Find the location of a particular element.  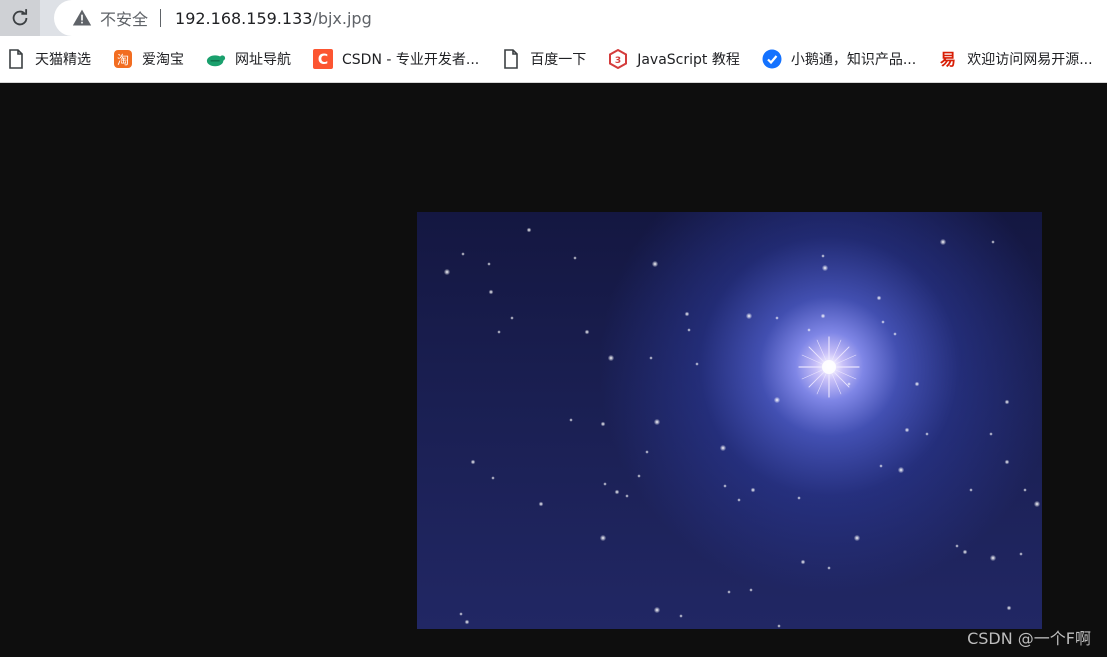

bookmark-label: JavaScript 教程 is located at coordinates (688, 60).